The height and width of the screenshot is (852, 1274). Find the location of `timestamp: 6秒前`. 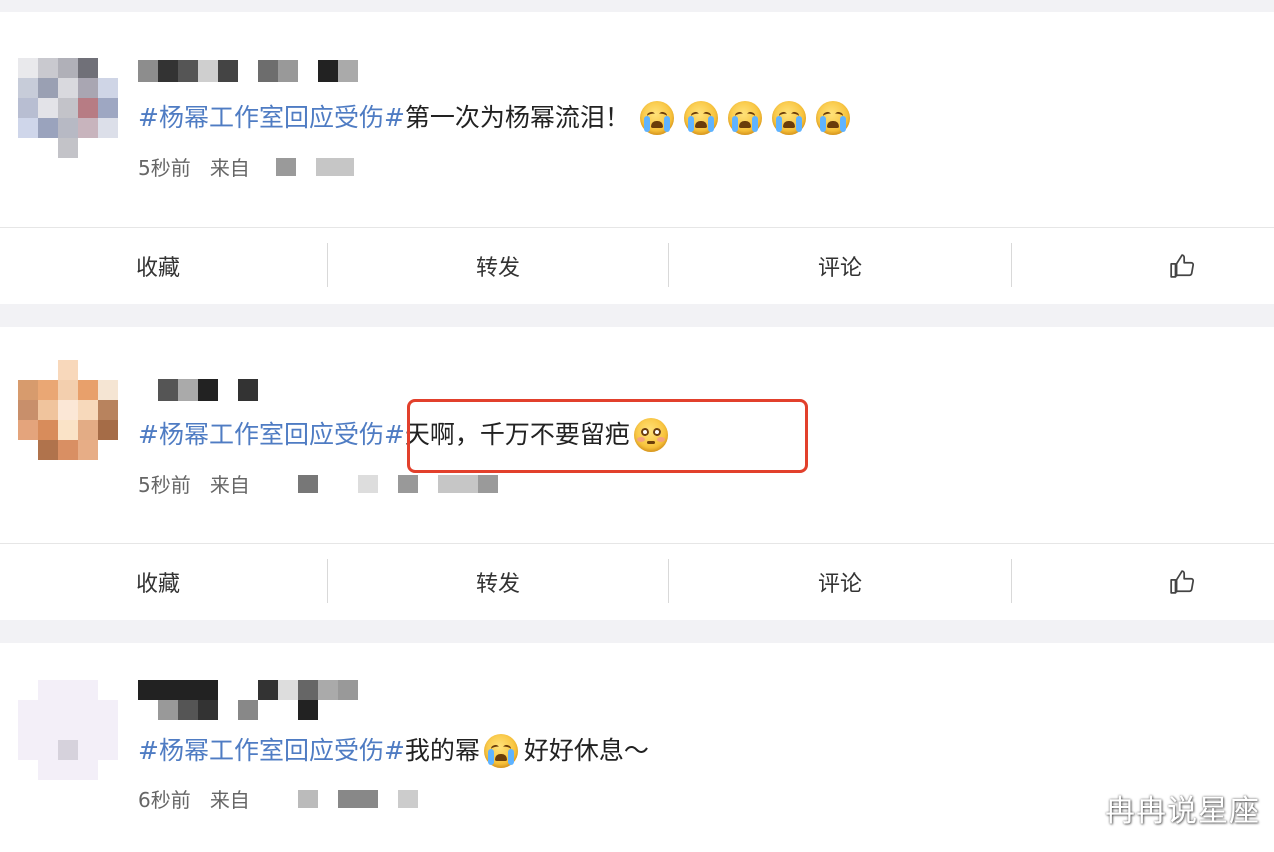

timestamp: 6秒前 is located at coordinates (164, 800).